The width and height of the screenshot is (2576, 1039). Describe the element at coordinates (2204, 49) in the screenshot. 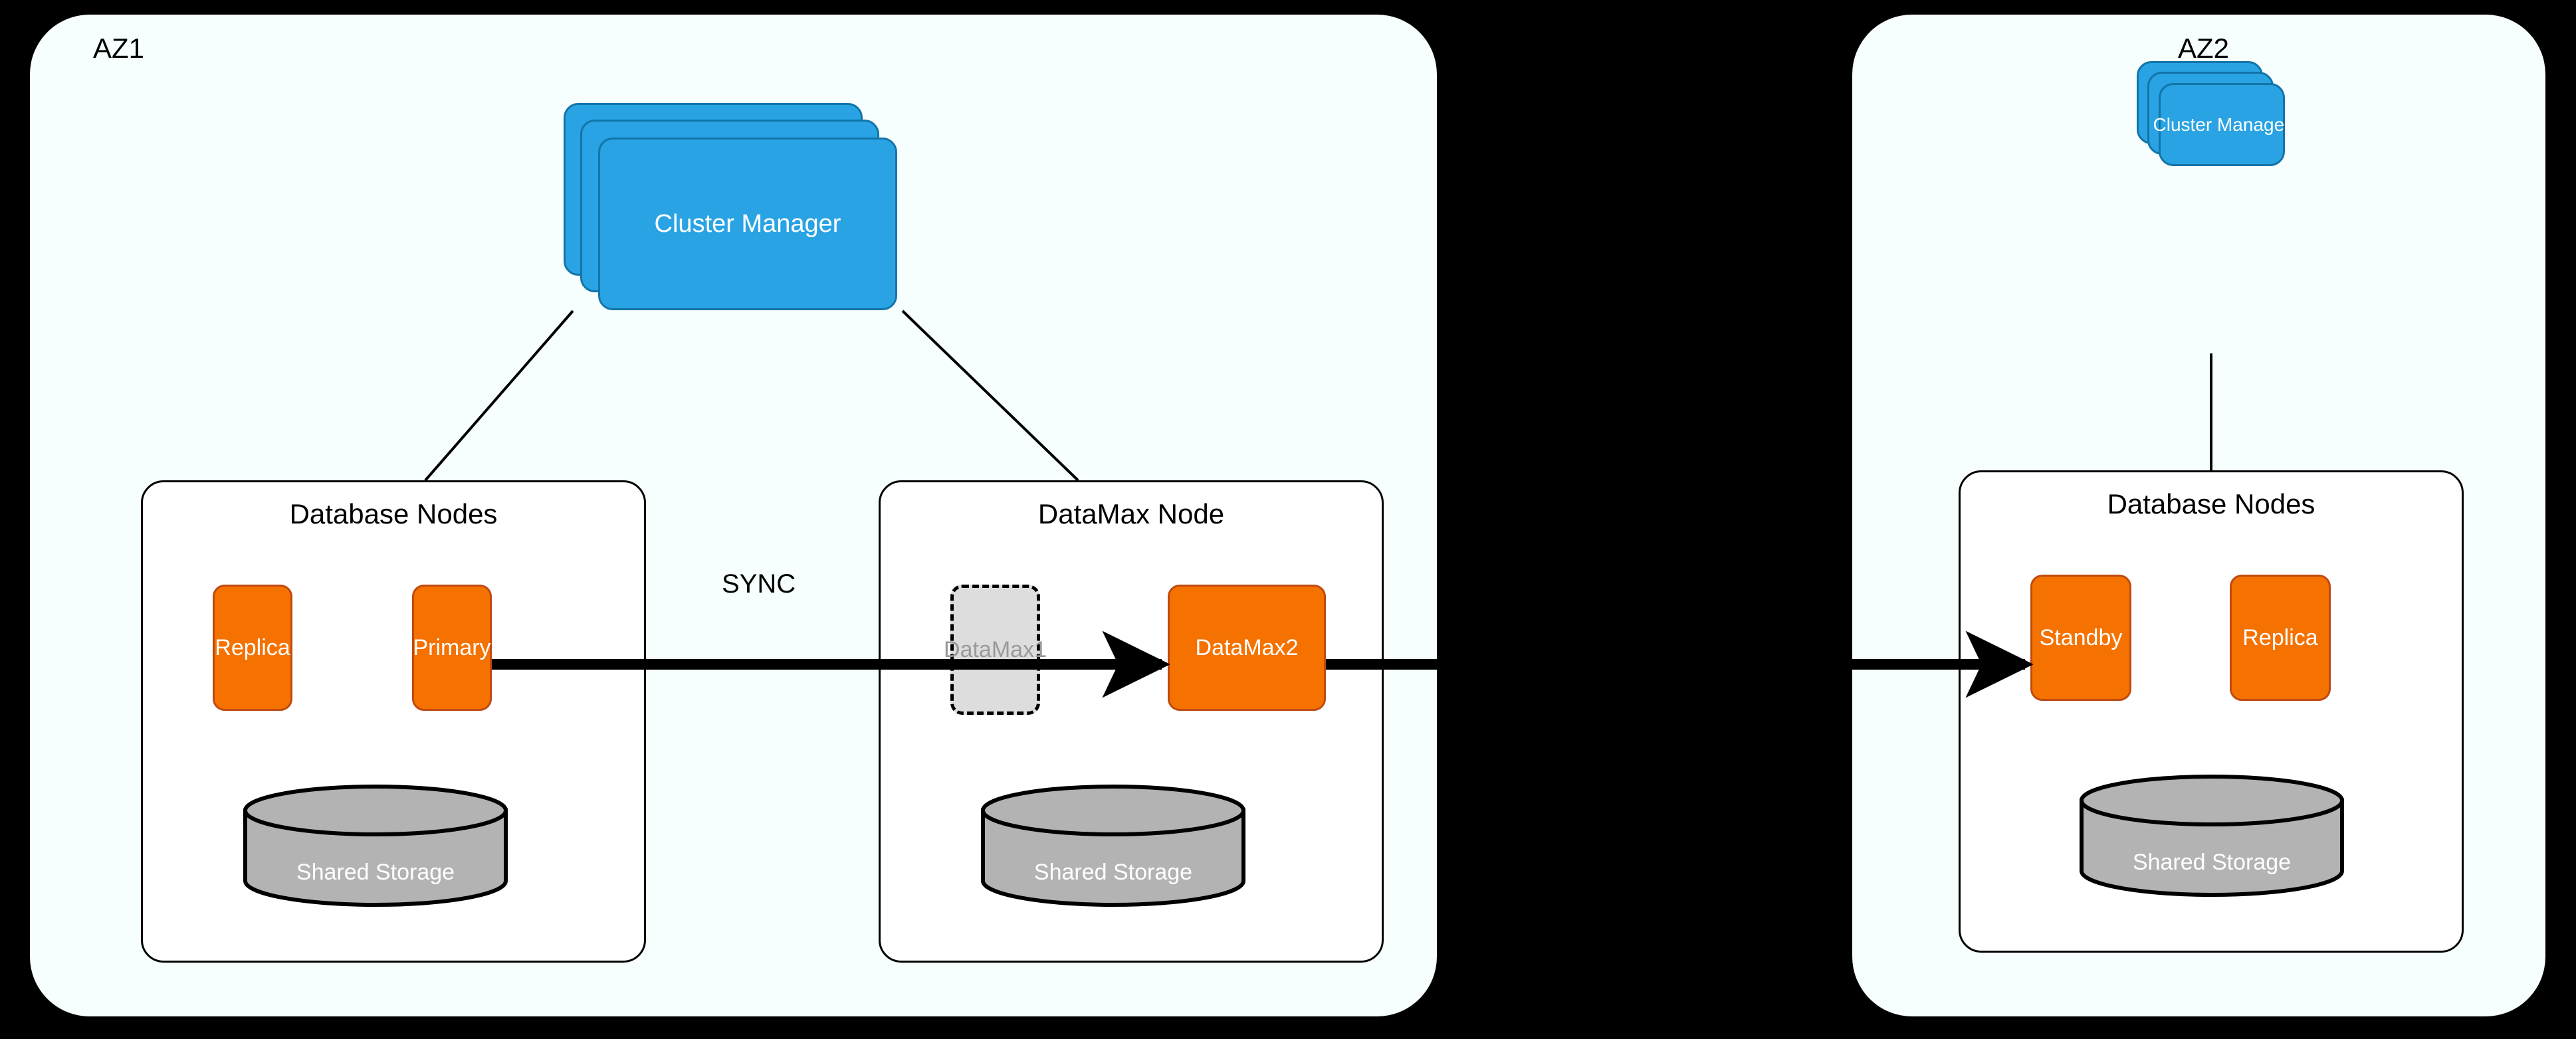

I see `az2-label: AZ2` at that location.